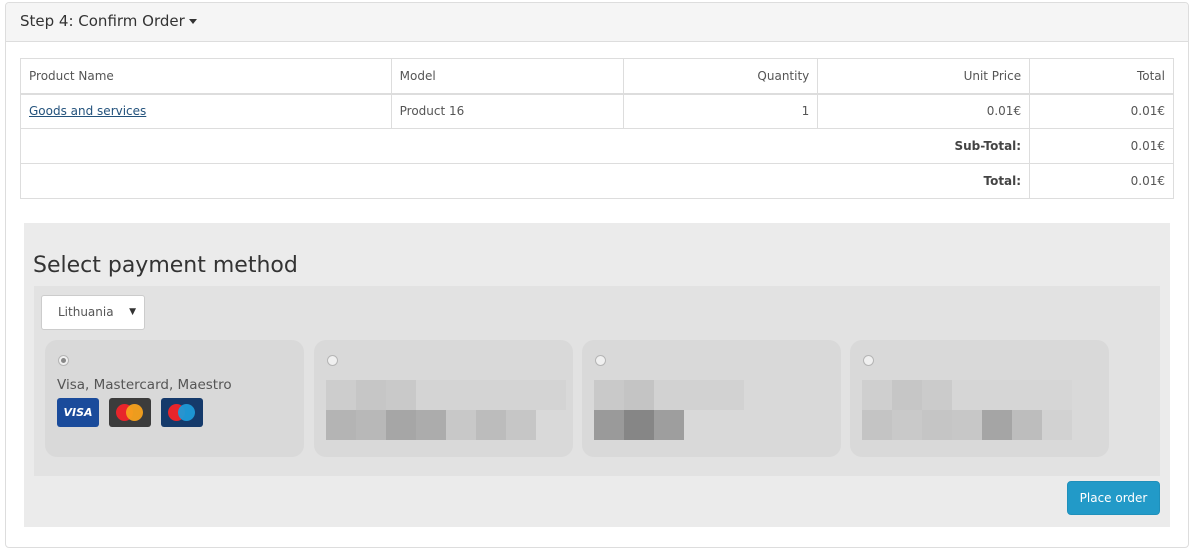 The image size is (1196, 554). Describe the element at coordinates (507, 76) in the screenshot. I see `column-header: Model` at that location.